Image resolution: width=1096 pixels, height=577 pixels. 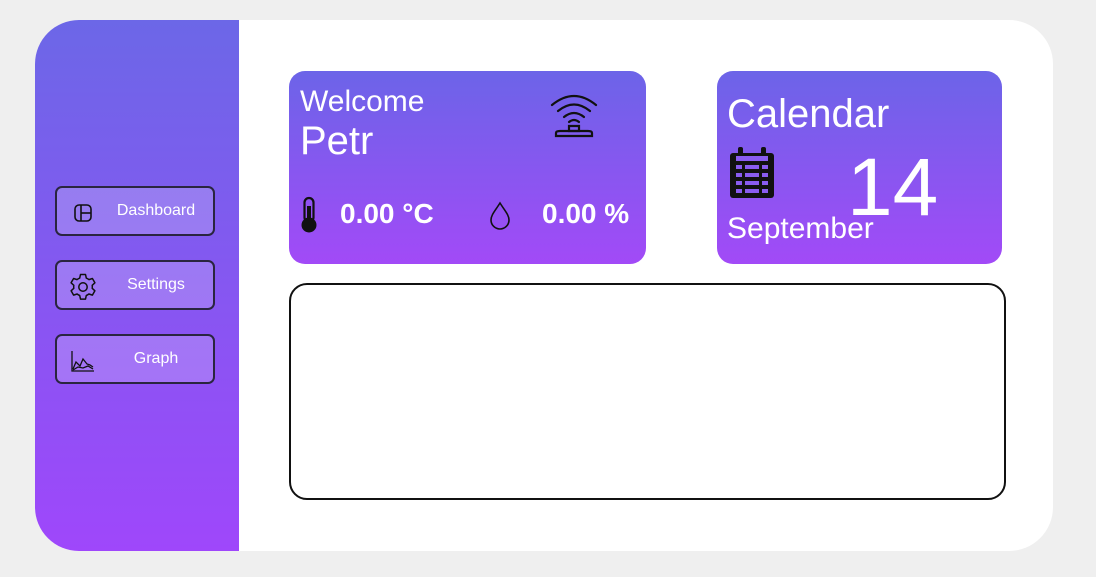 What do you see at coordinates (156, 284) in the screenshot?
I see `sidebar-item-label: Settings` at bounding box center [156, 284].